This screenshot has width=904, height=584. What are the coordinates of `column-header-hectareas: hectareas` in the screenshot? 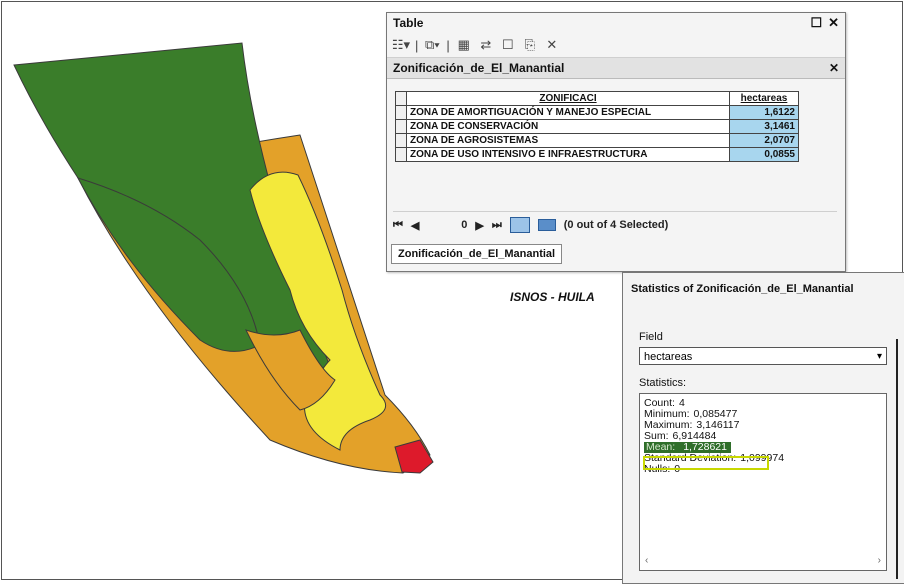 It's located at (764, 98).